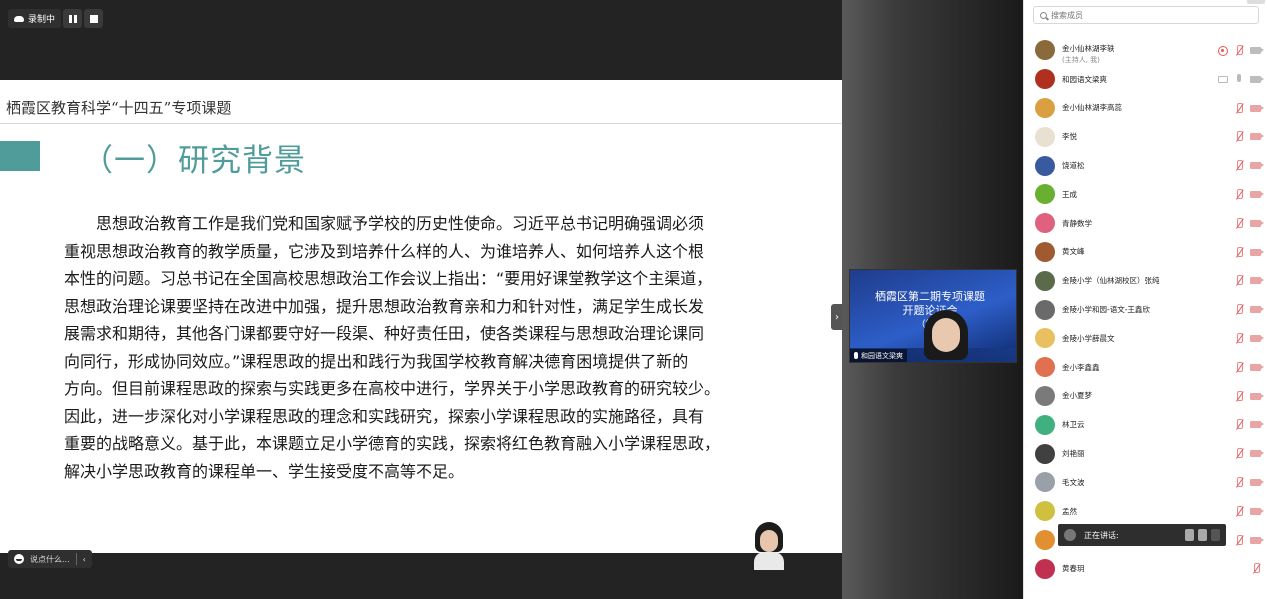 The image size is (1267, 599). I want to click on member-row: 金小仙林湖李高蕊, so click(1145, 108).